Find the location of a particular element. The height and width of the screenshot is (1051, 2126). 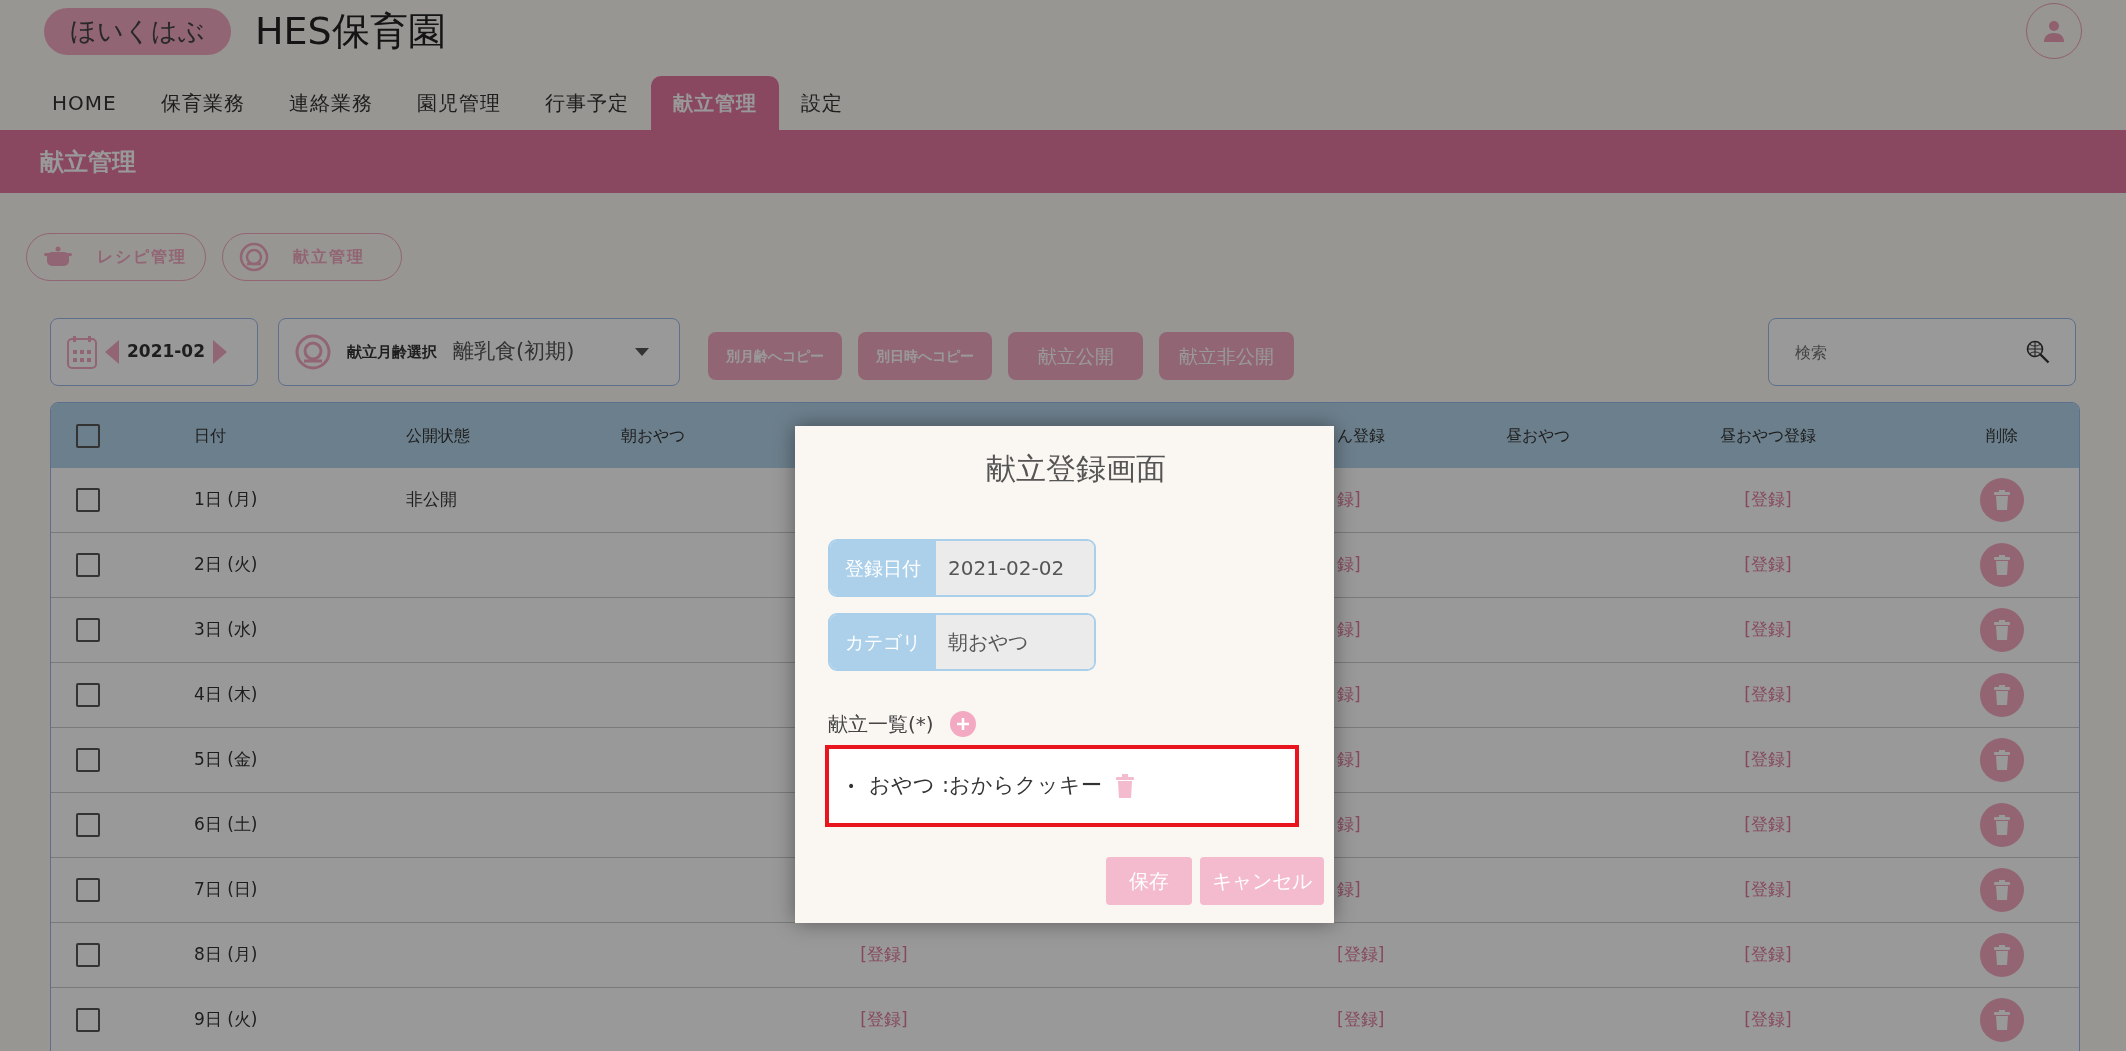

date-cell: 7日 (日) is located at coordinates (226, 889).